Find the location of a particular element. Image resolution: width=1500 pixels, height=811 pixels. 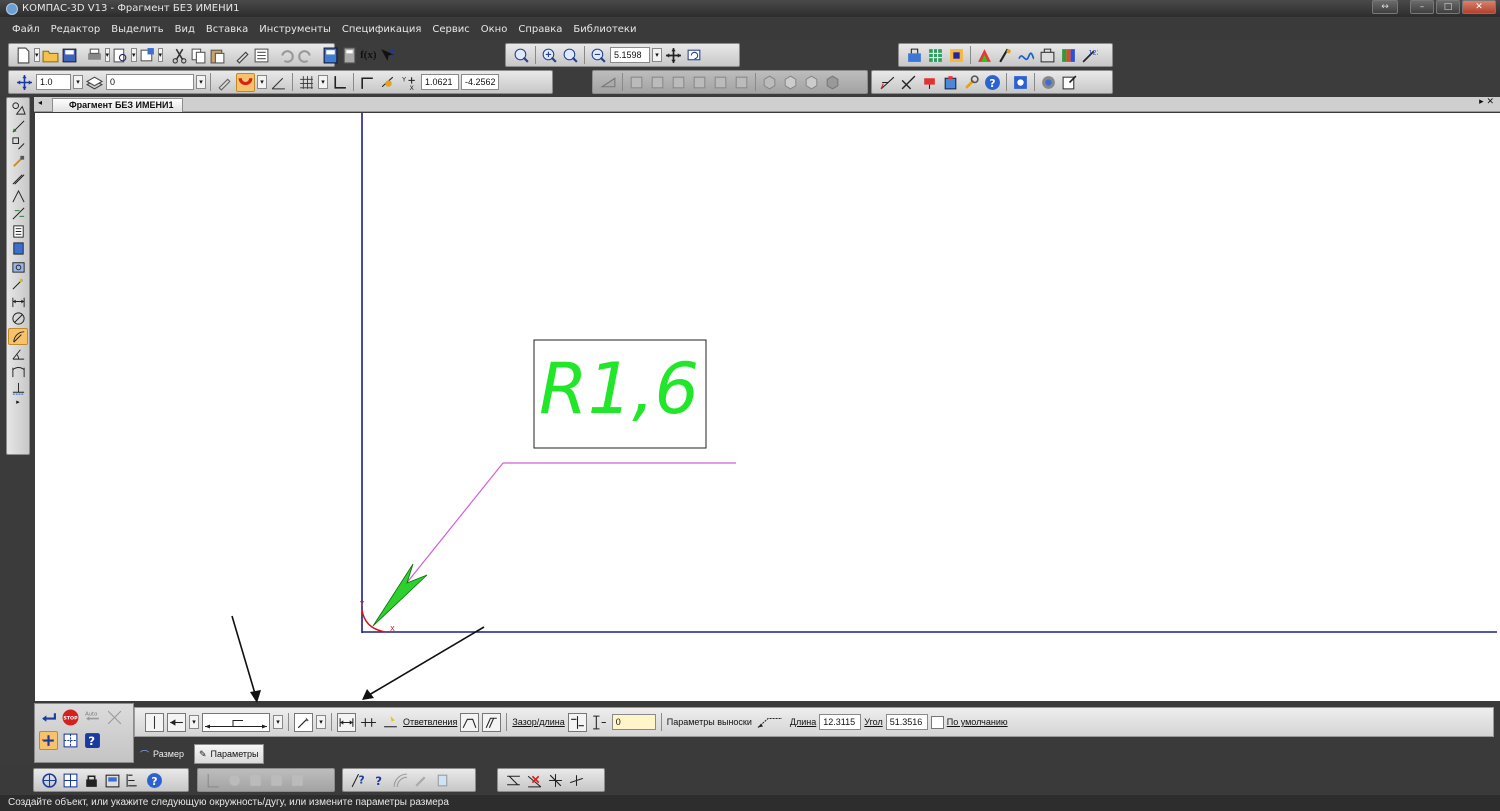

shelf-direction-selector is located at coordinates (236, 722).